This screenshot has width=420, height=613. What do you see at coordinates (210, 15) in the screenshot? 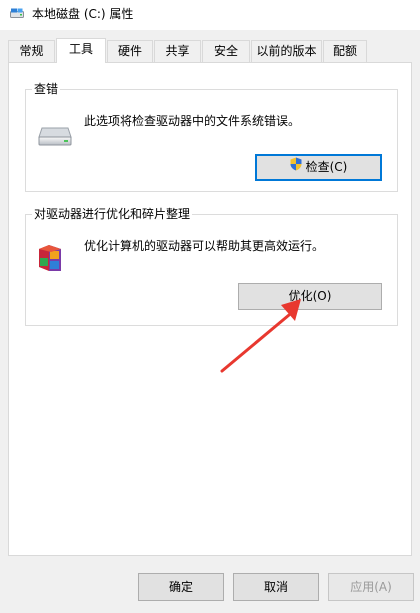
I see `title-bar: 本地磁盘 (C:) 属性` at bounding box center [210, 15].